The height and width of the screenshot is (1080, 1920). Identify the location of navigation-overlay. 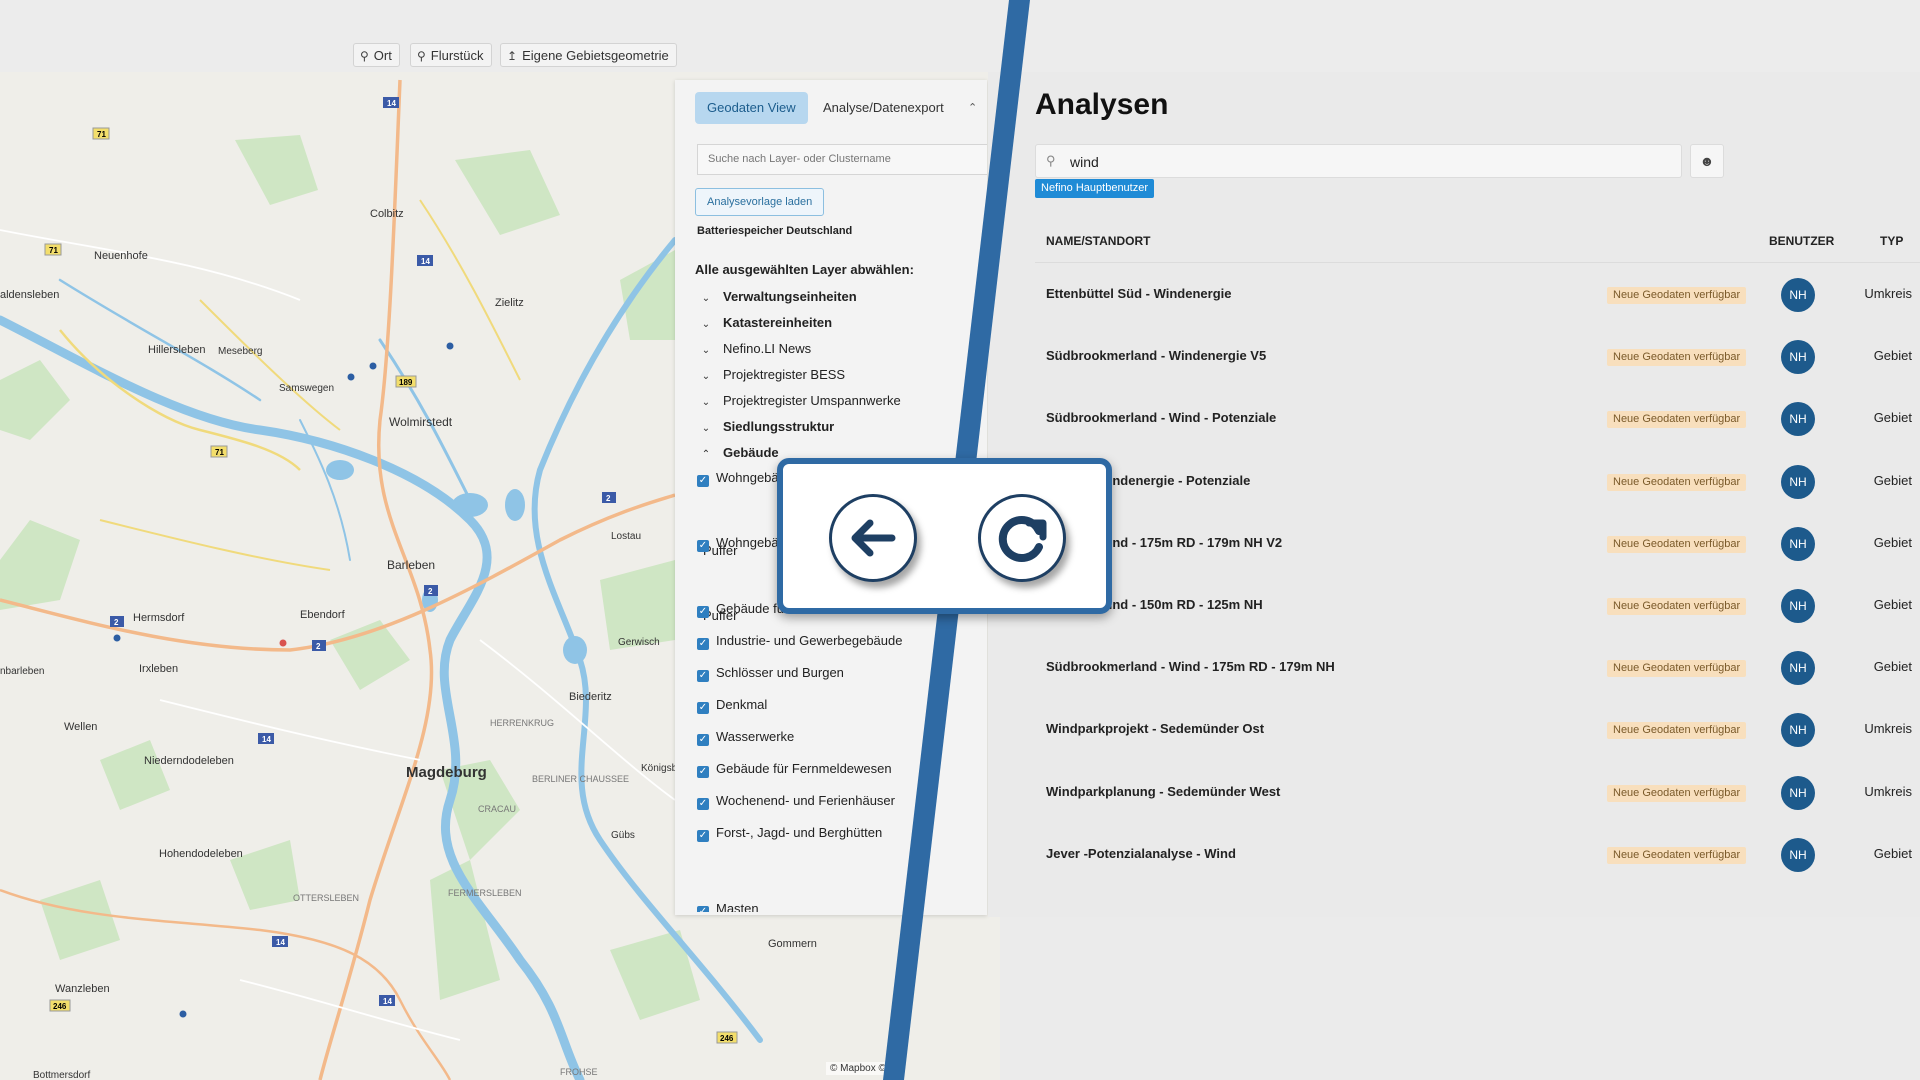
(944, 536).